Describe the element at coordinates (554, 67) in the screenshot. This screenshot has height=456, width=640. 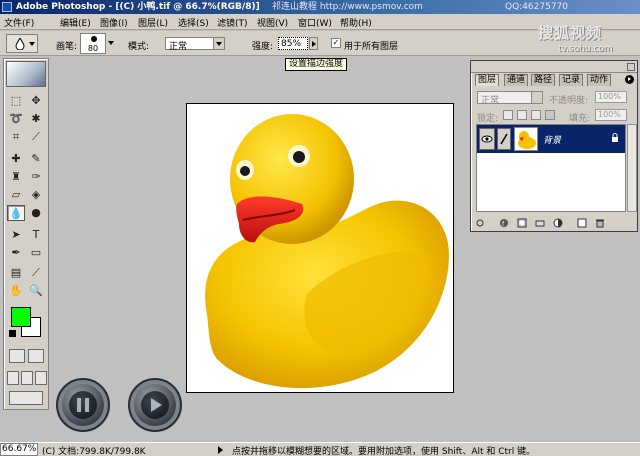
I see `panel-titlebar` at that location.